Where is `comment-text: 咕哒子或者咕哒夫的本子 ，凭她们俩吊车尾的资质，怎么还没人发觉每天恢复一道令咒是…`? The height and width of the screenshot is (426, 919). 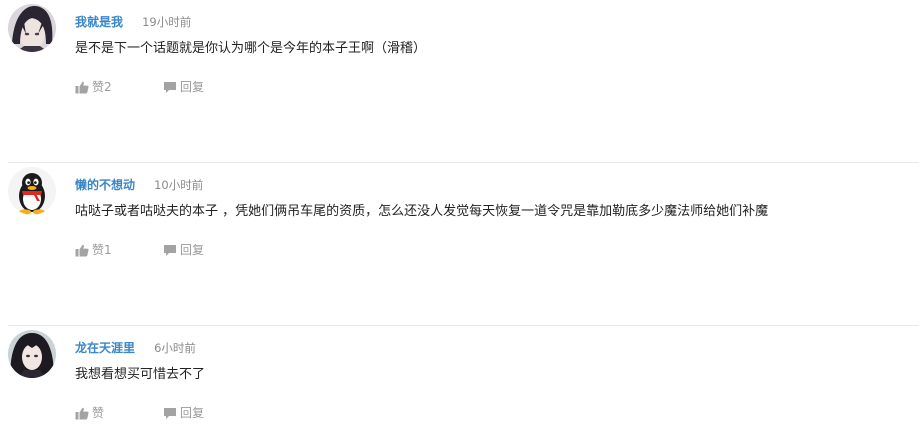 comment-text: 咕哒子或者咕哒夫的本子 ，凭她们俩吊车尾的资质，怎么还没人发觉每天恢复一道令咒是… is located at coordinates (422, 211).